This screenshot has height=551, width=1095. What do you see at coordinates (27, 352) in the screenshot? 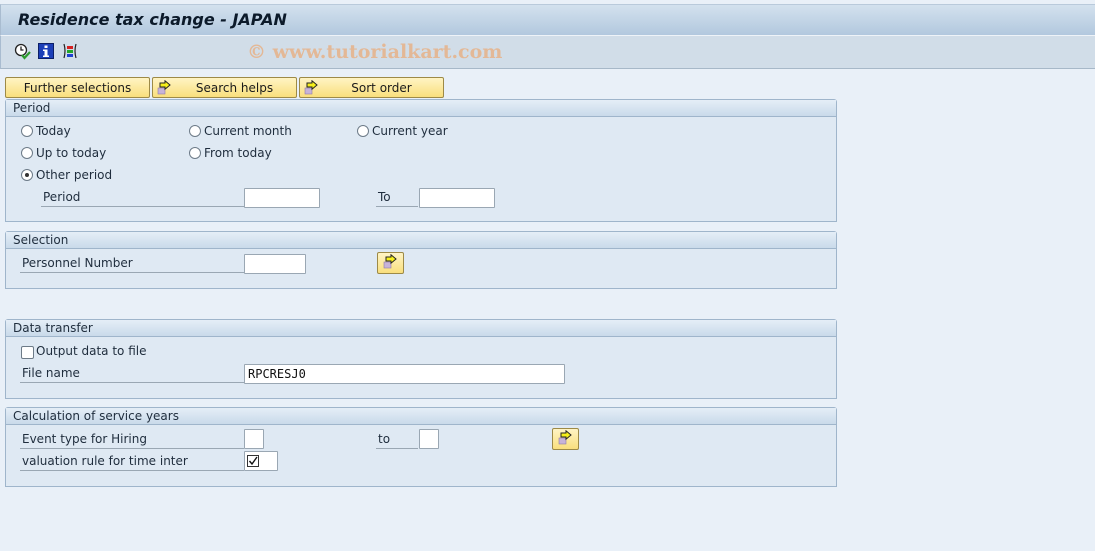
I see `output-to-file-checkbox` at bounding box center [27, 352].